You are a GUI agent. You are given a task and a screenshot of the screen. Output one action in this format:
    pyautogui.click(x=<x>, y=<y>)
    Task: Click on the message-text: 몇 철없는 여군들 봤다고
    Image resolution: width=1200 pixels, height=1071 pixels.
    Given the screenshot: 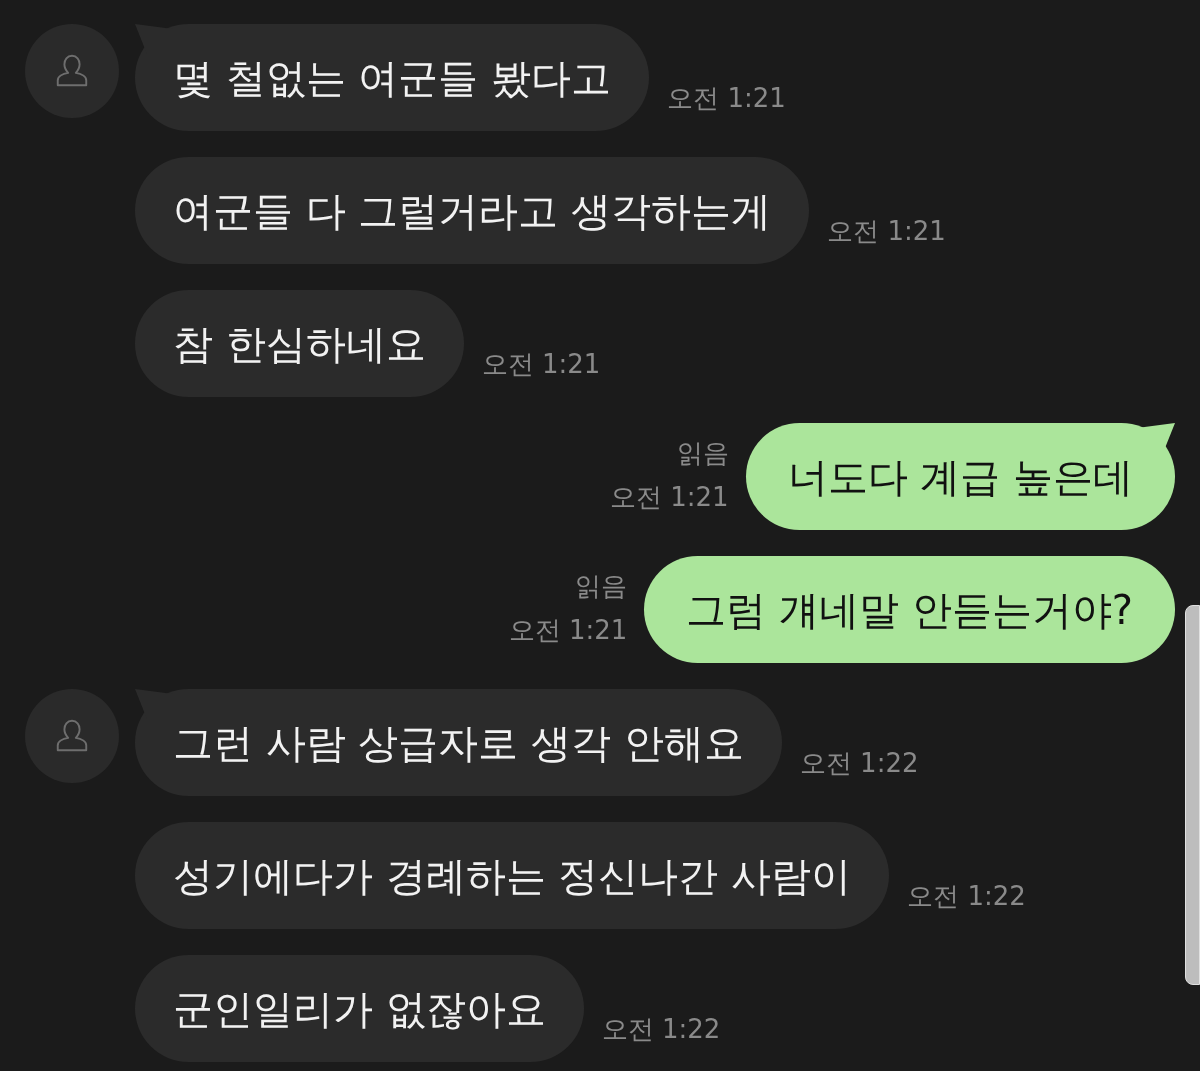 What is the action you would take?
    pyautogui.click(x=392, y=77)
    